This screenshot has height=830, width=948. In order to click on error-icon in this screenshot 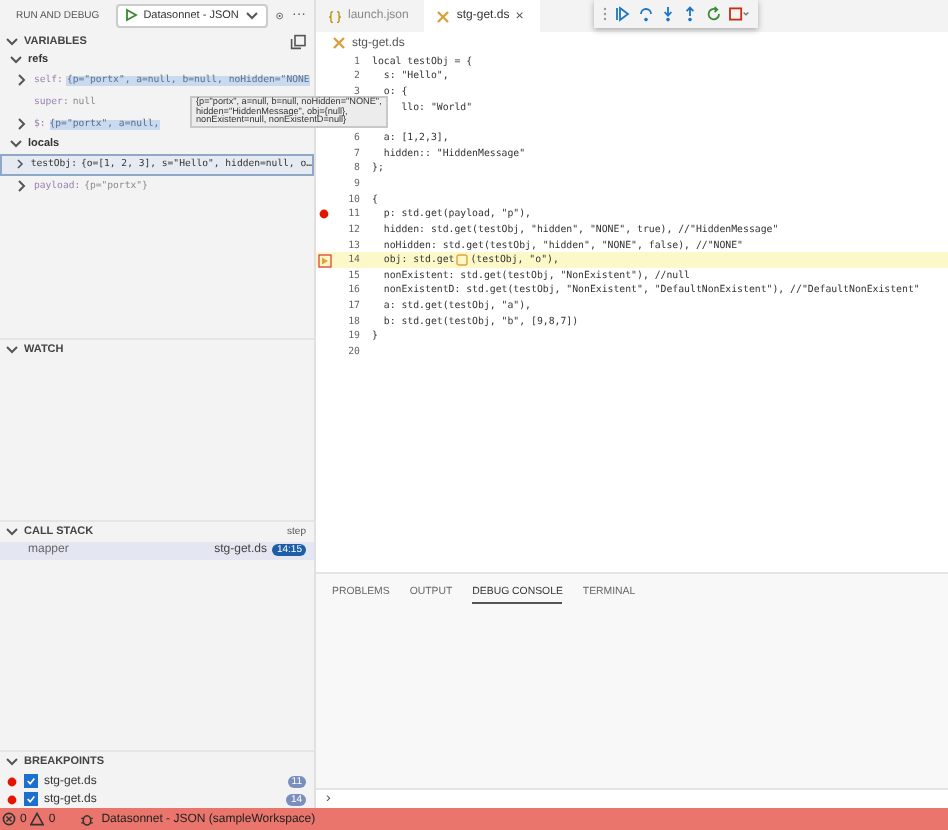, I will do `click(9, 819)`.